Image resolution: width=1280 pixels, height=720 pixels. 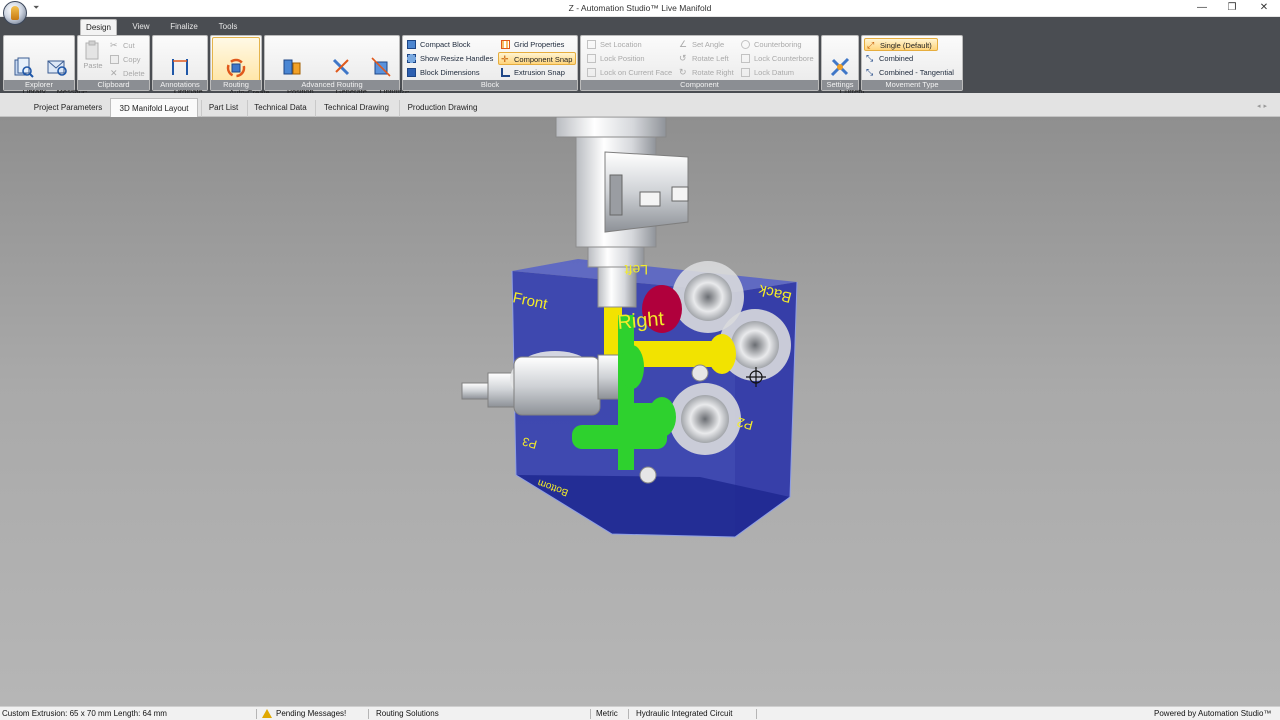 I want to click on combined-option: ⤡ Combined, so click(x=888, y=58).